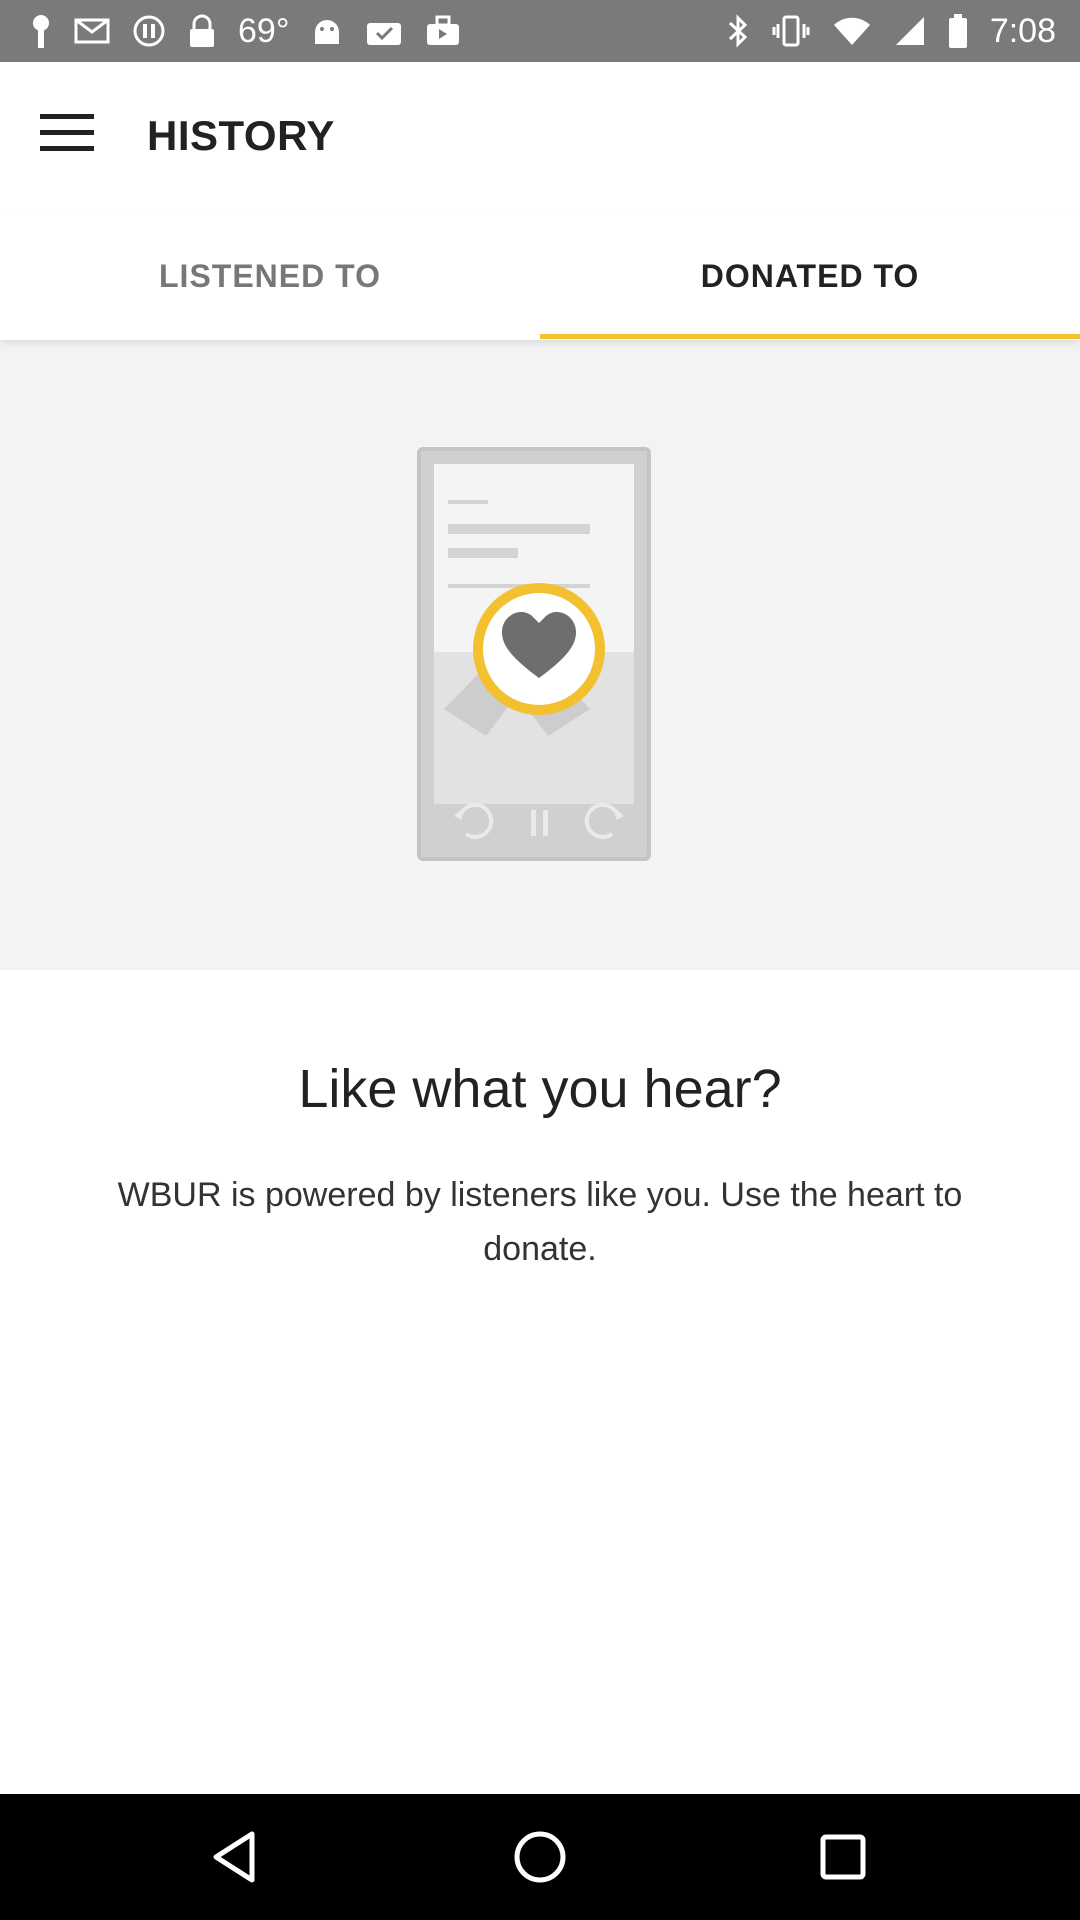 The height and width of the screenshot is (1920, 1080). What do you see at coordinates (958, 31) in the screenshot?
I see `battery-icon` at bounding box center [958, 31].